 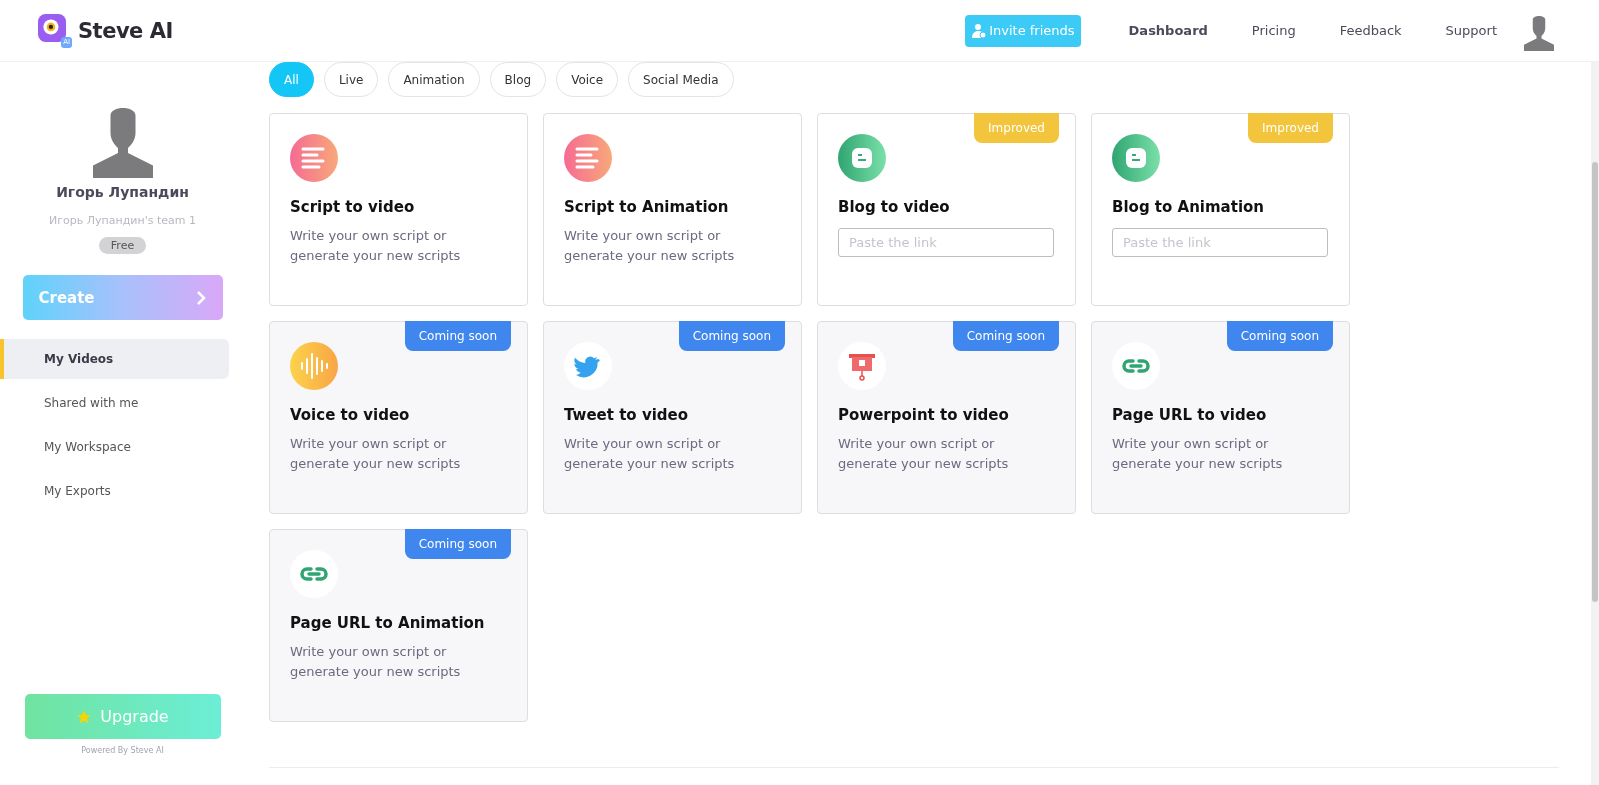 I want to click on card-title: Powerpoint to video, so click(x=924, y=415).